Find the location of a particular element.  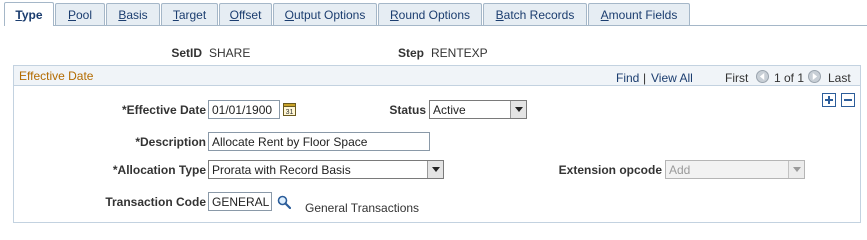

tab-round-options-label: ound Options is located at coordinates (434, 14).